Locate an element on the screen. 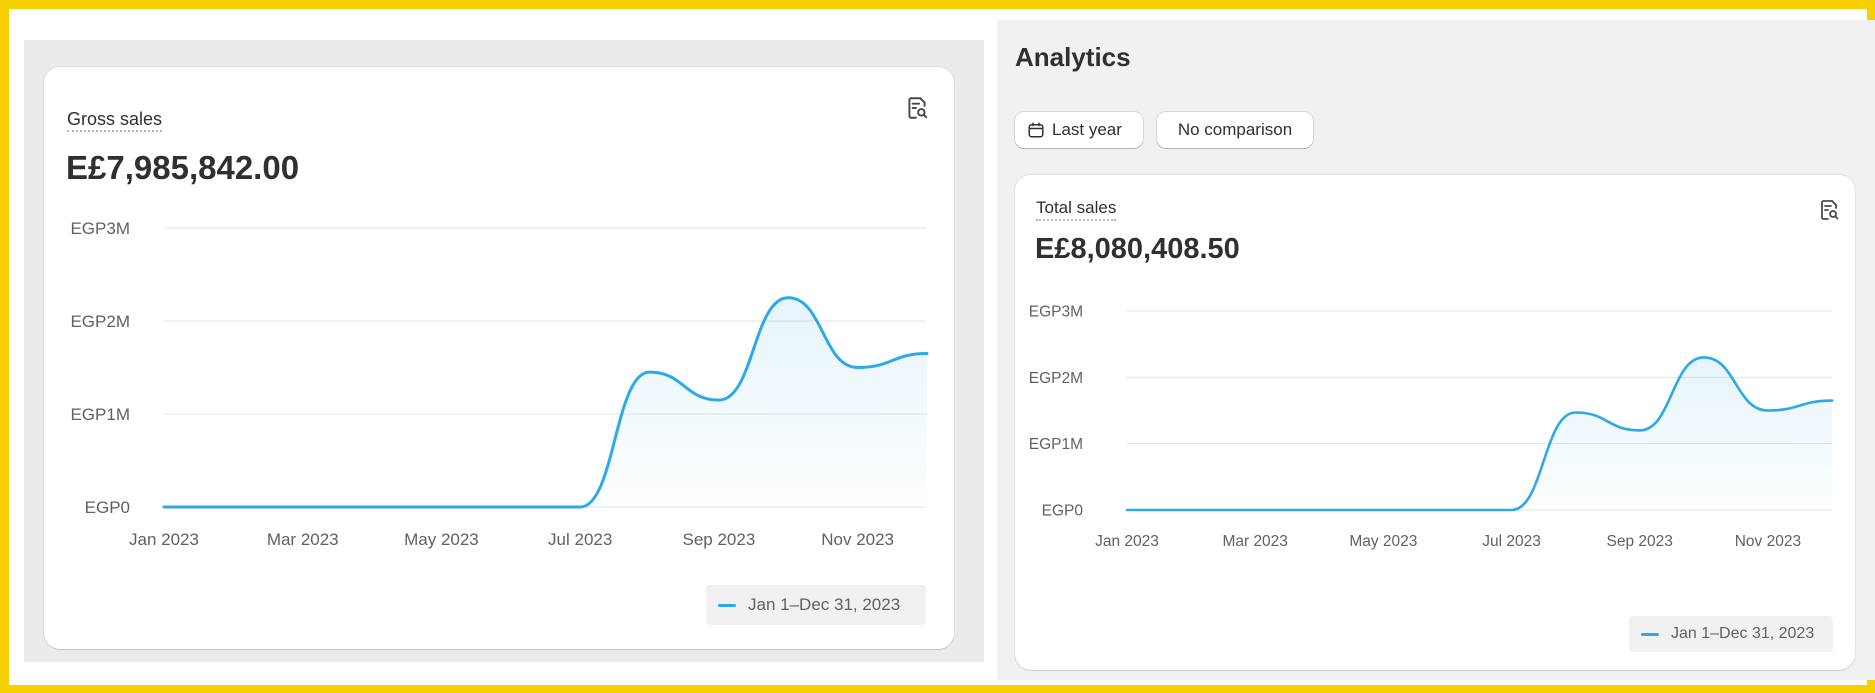 The image size is (1875, 693). gross-sales-legend: Jan 1–Dec 31, 2023 is located at coordinates (816, 605).